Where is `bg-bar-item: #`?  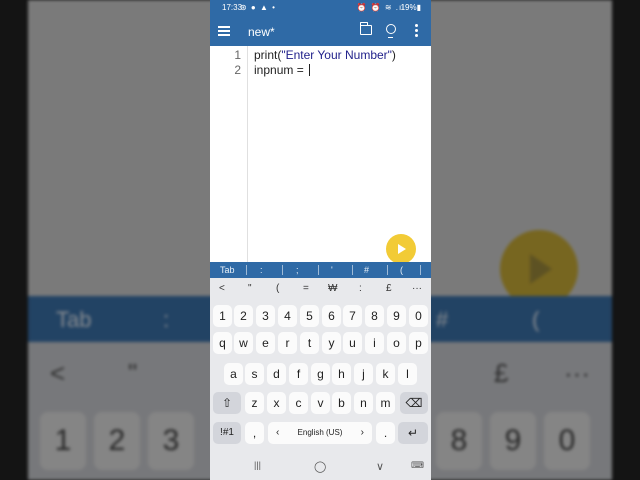
bg-bar-item: # is located at coordinates (442, 319).